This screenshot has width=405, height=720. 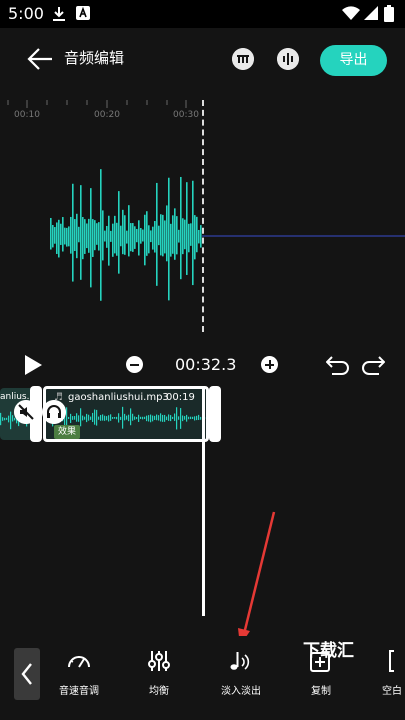 What do you see at coordinates (203, 501) in the screenshot?
I see `track-playhead` at bounding box center [203, 501].